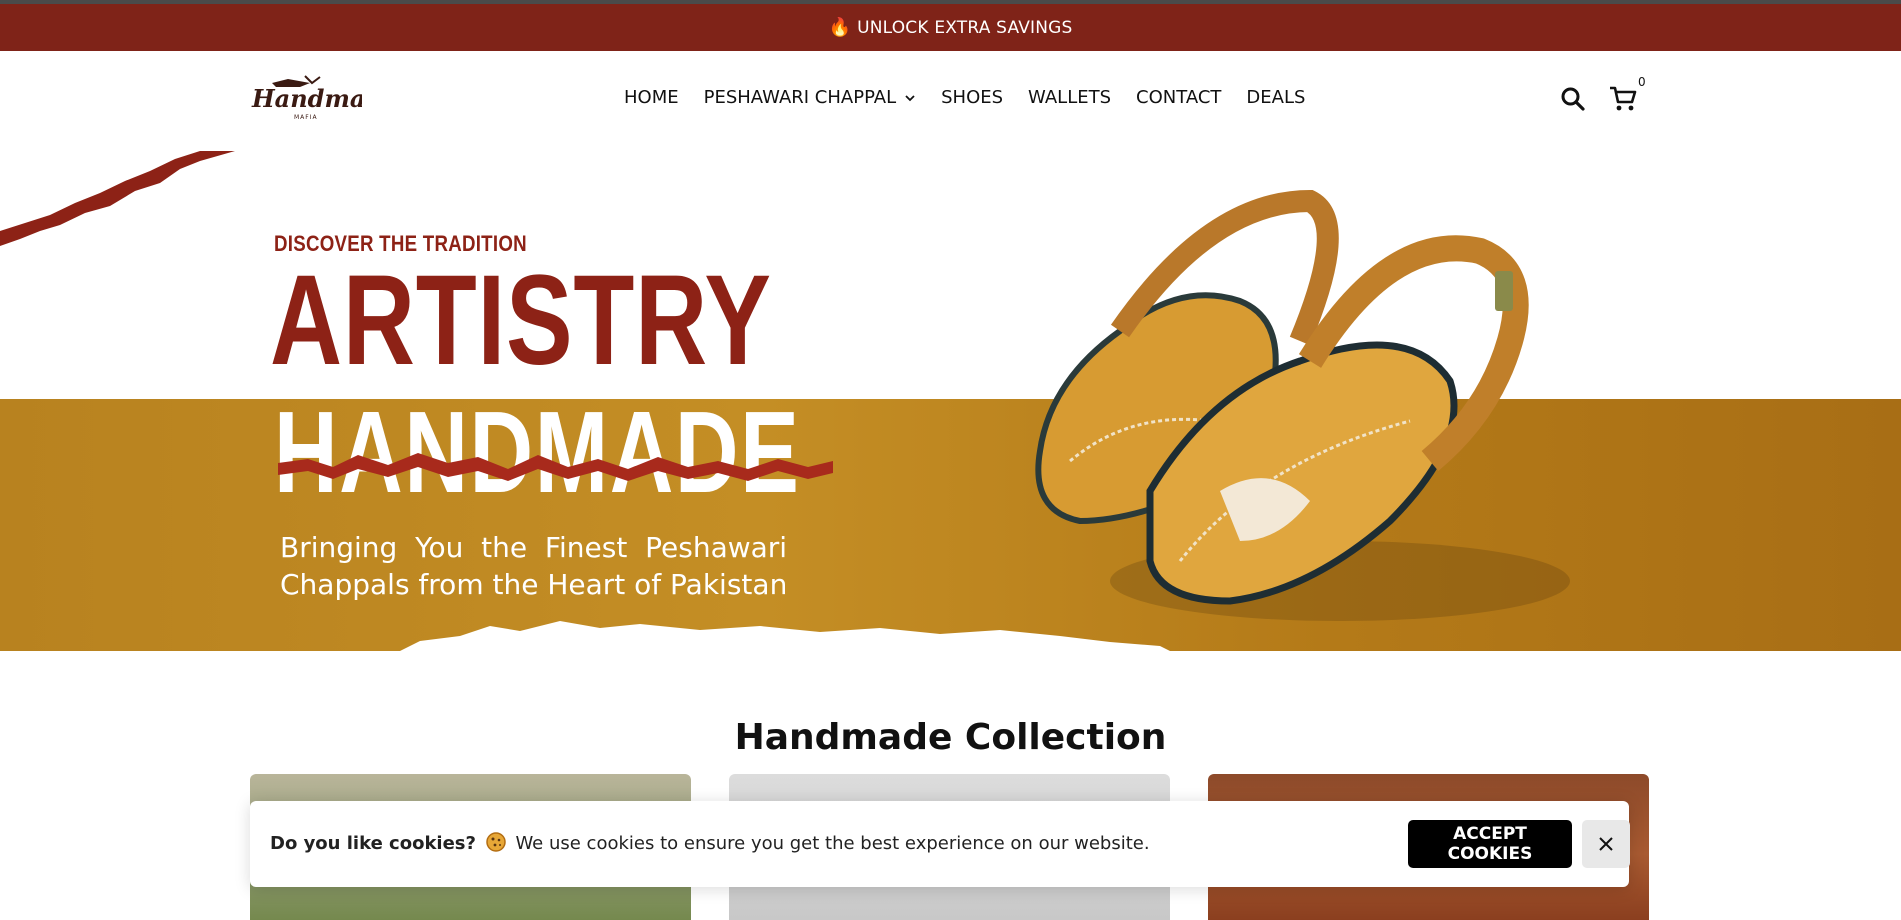  I want to click on hero-subtitle-line1: Bringing You the Finest Peshawari, so click(534, 547).